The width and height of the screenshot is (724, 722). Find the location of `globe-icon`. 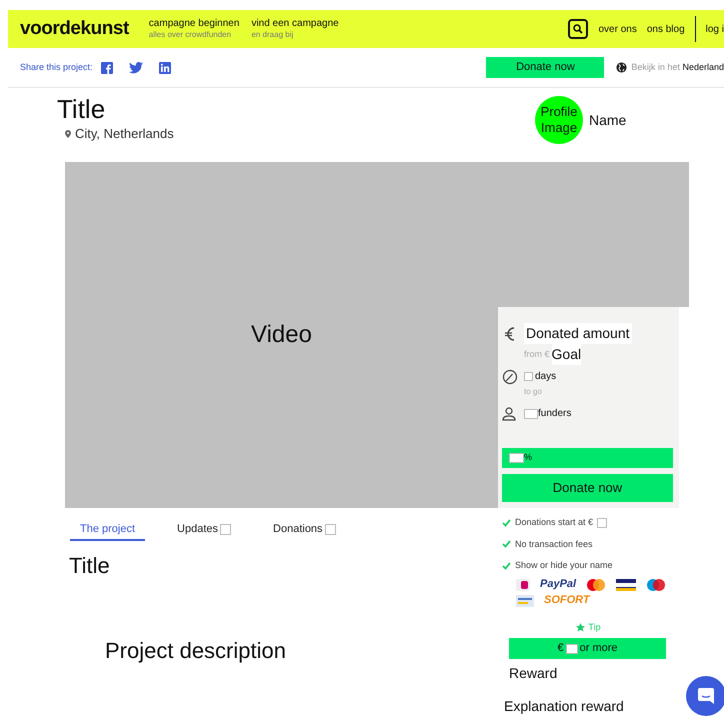

globe-icon is located at coordinates (622, 67).